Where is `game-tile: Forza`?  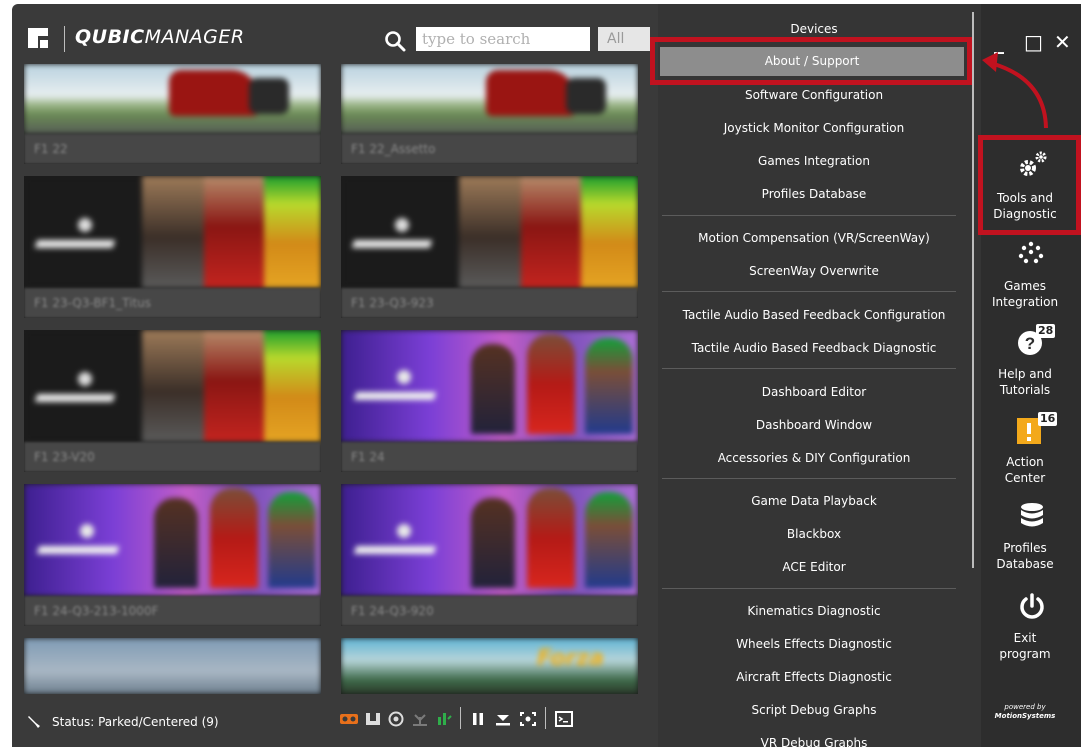 game-tile: Forza is located at coordinates (489, 666).